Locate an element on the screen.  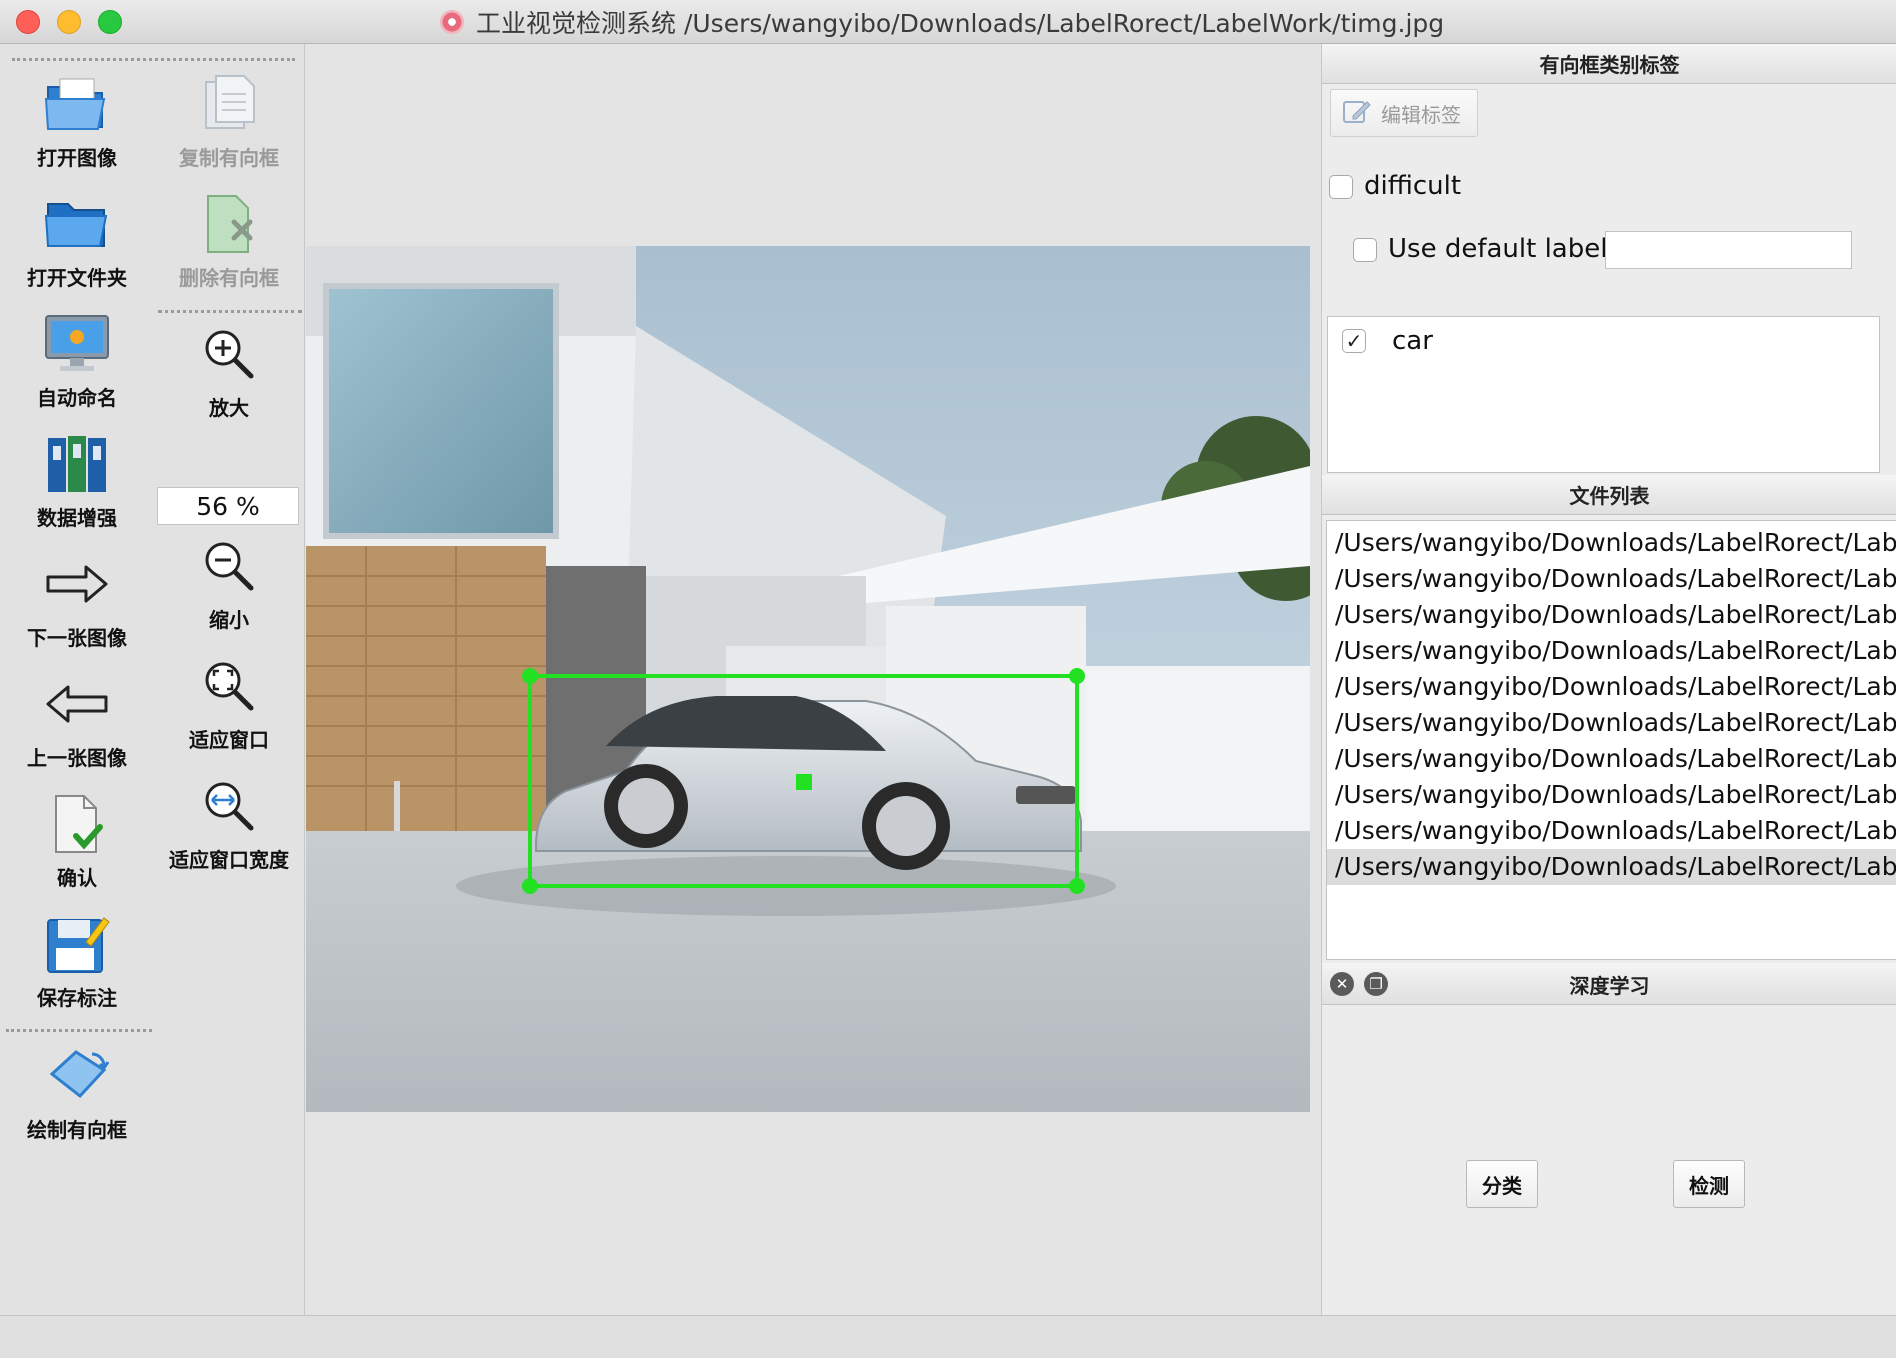
label-panel-title: 有向框类别标签 is located at coordinates (1609, 64).